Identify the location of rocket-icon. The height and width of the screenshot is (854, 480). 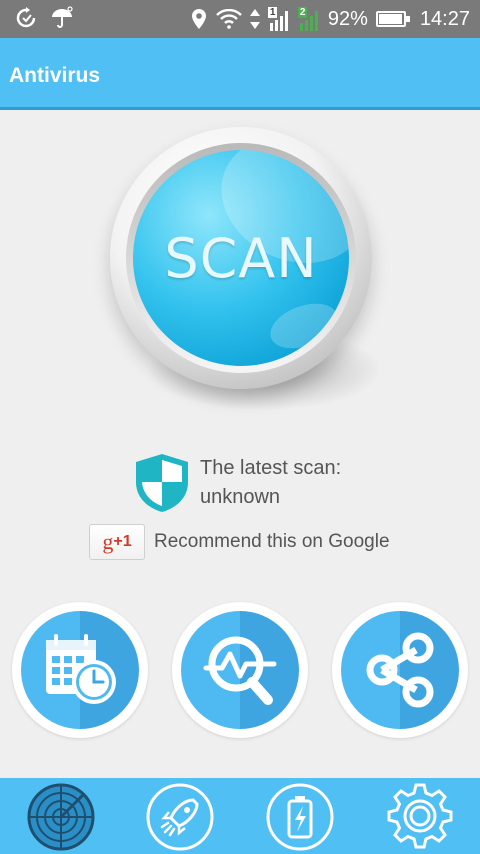
(180, 817).